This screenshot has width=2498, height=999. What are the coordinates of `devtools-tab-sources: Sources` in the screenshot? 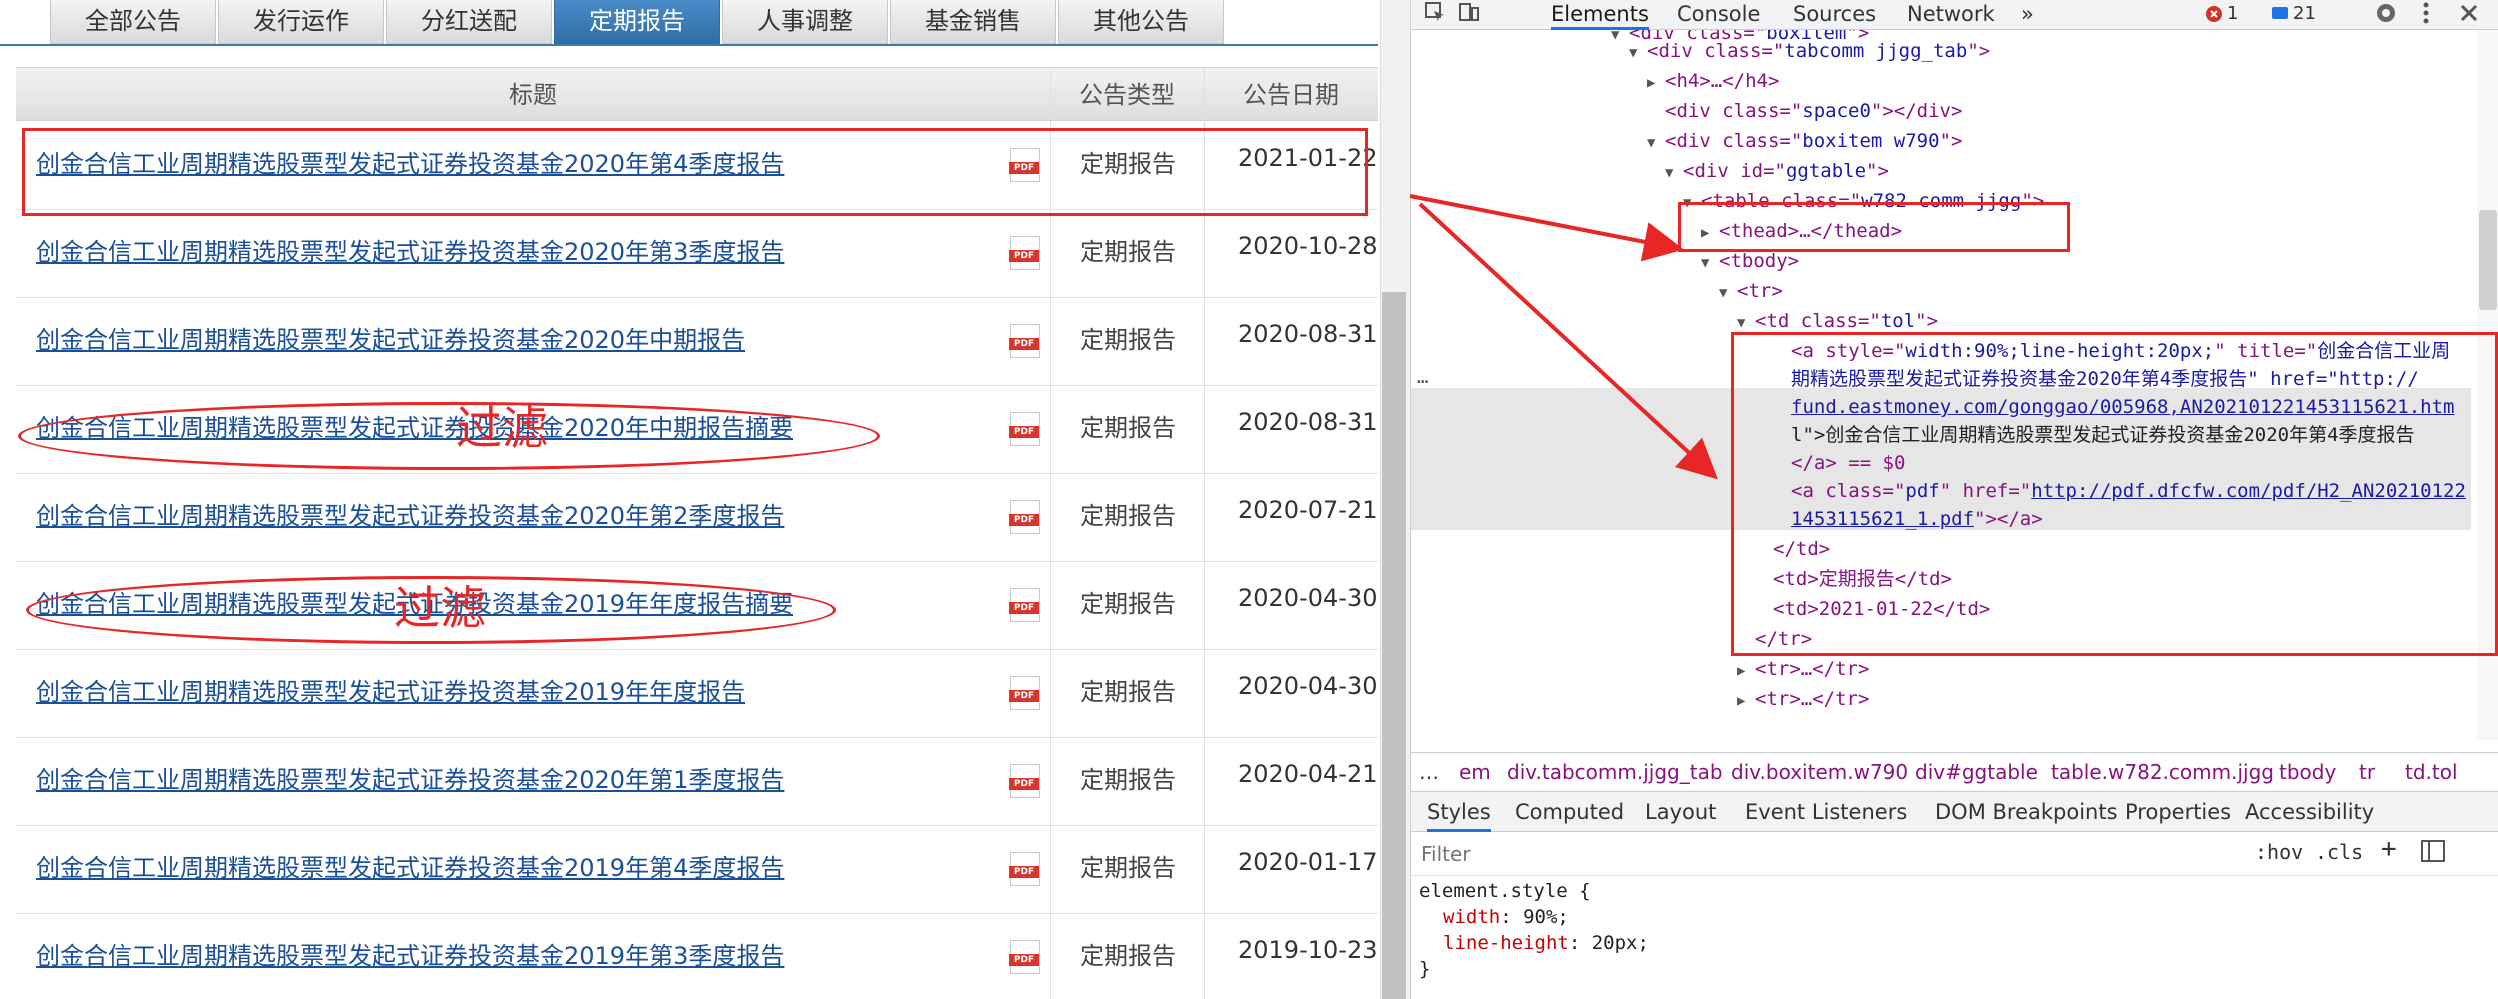 It's located at (1834, 15).